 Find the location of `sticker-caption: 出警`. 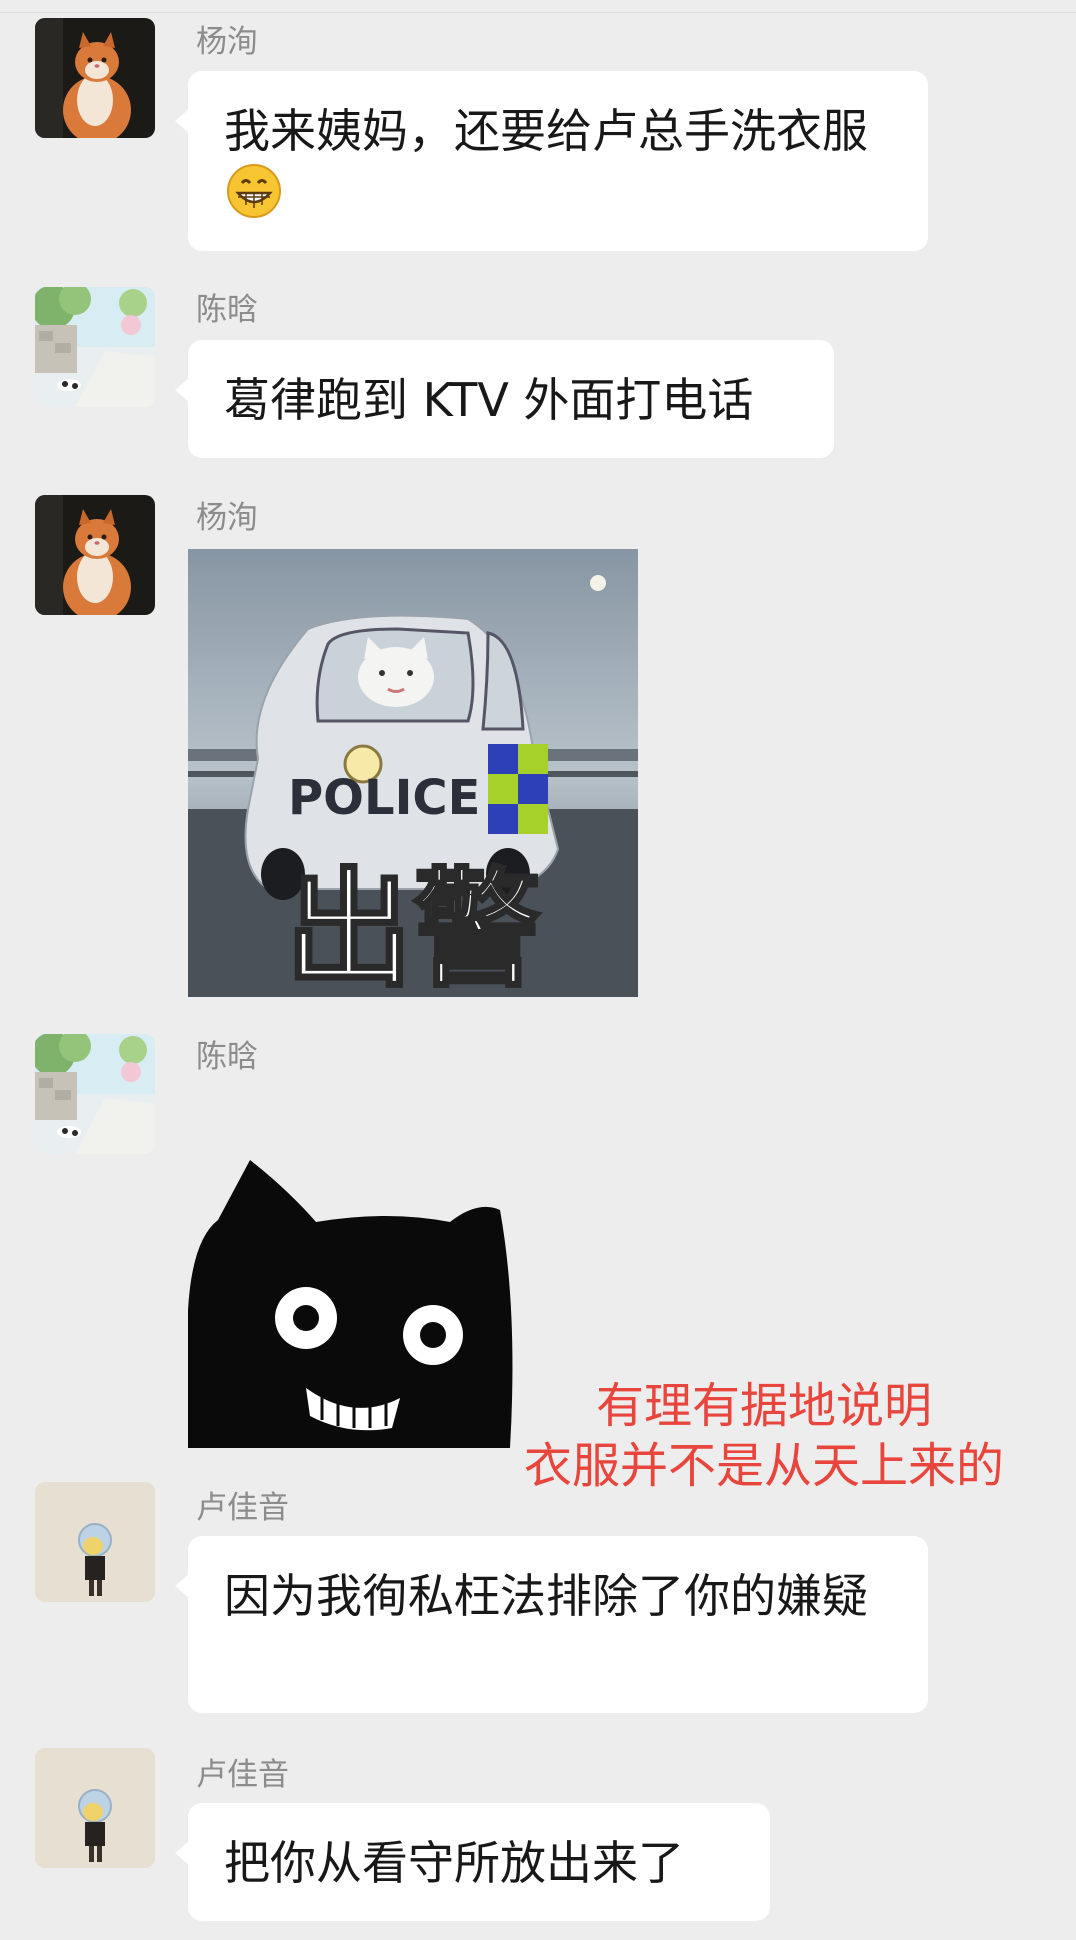

sticker-caption: 出警 is located at coordinates (413, 926).